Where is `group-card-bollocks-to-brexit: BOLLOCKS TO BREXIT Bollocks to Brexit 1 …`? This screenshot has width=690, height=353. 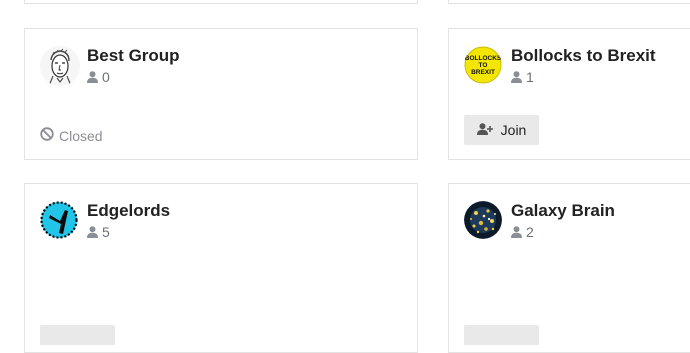
group-card-bollocks-to-brexit: BOLLOCKS TO BREXIT Bollocks to Brexit 1 … is located at coordinates (569, 94).